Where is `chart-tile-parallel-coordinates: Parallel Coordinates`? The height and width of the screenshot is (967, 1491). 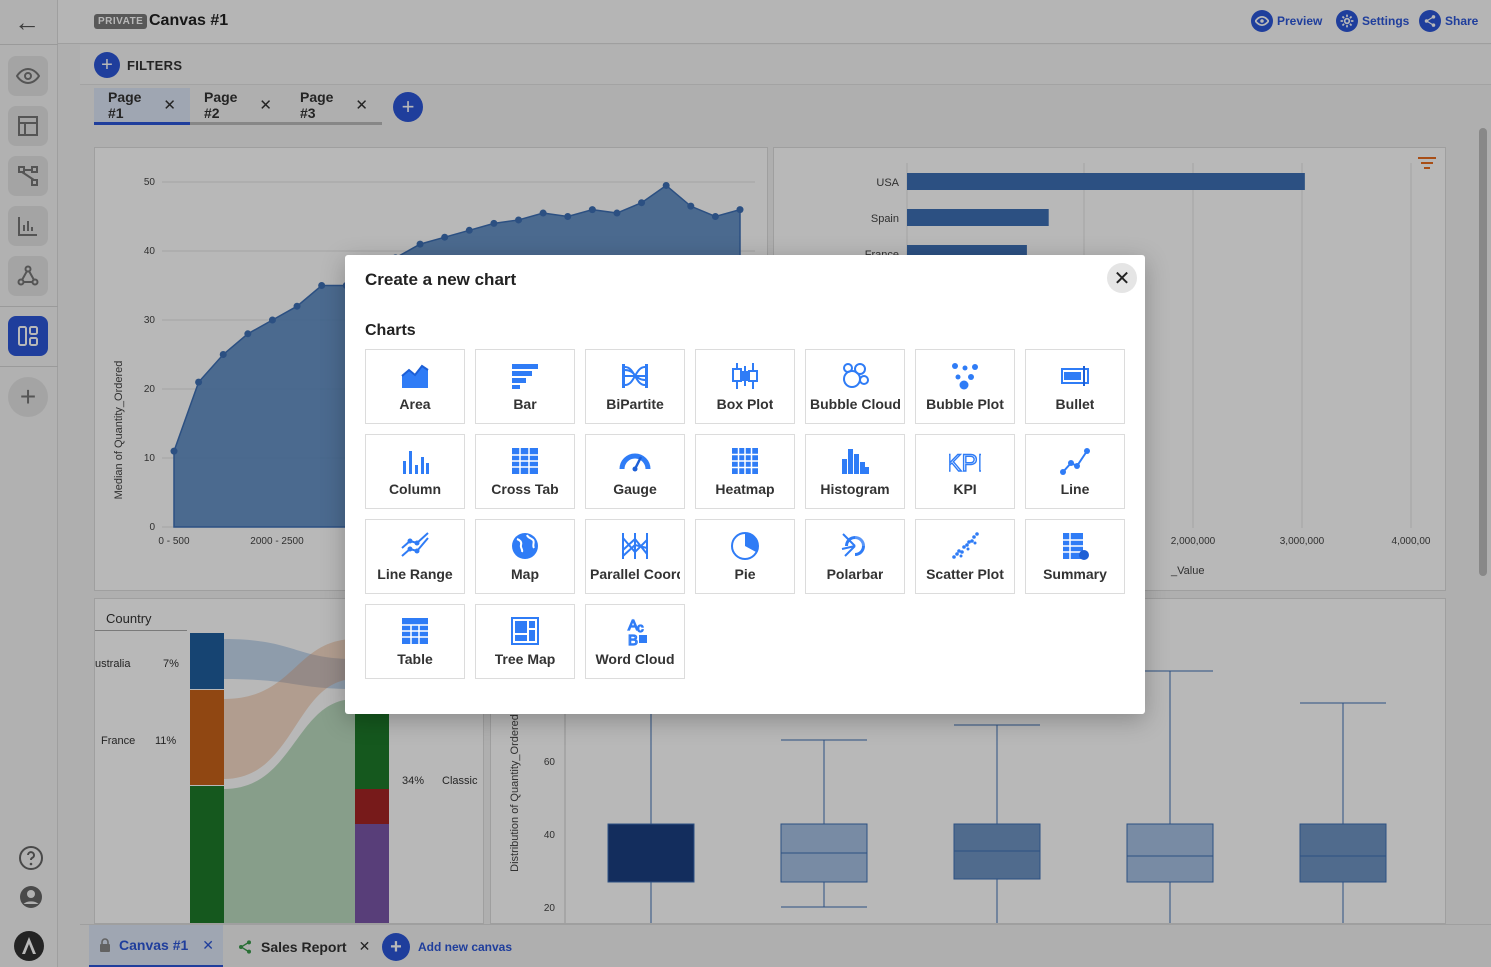 chart-tile-parallel-coordinates: Parallel Coordinates is located at coordinates (635, 556).